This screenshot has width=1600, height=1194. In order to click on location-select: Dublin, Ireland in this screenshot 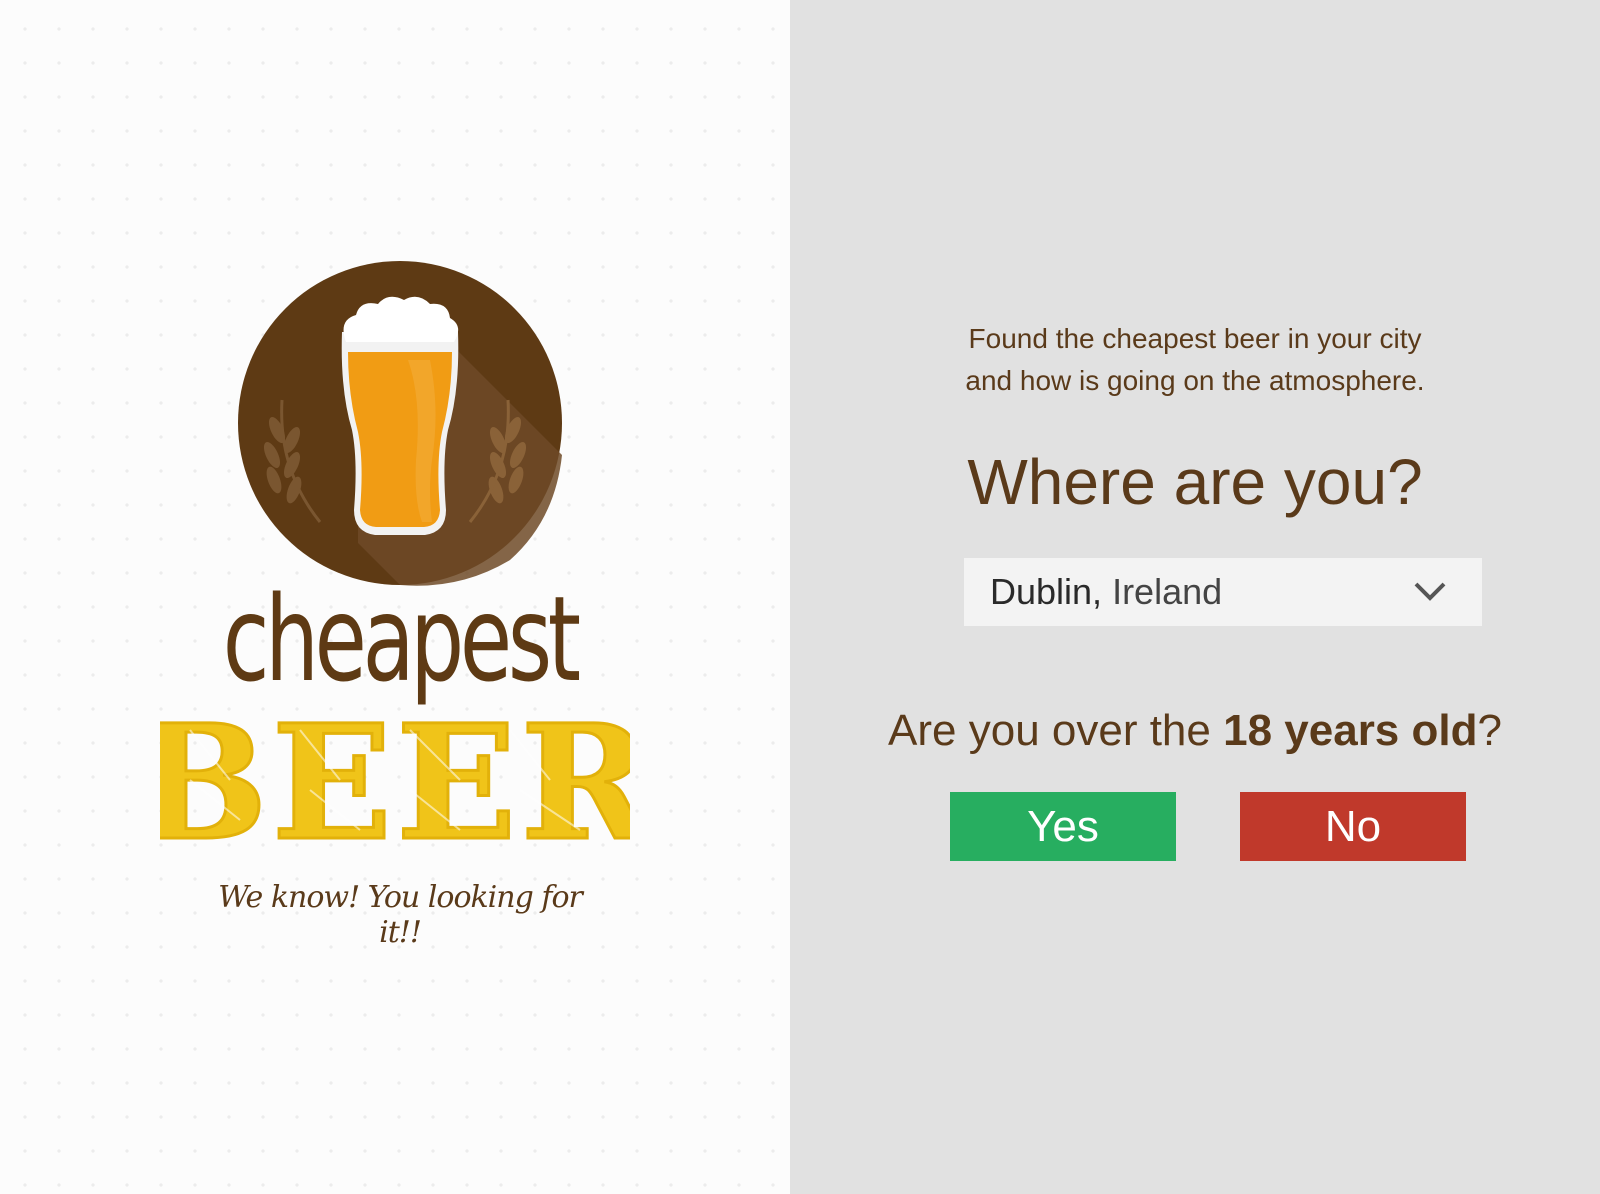, I will do `click(1223, 592)`.